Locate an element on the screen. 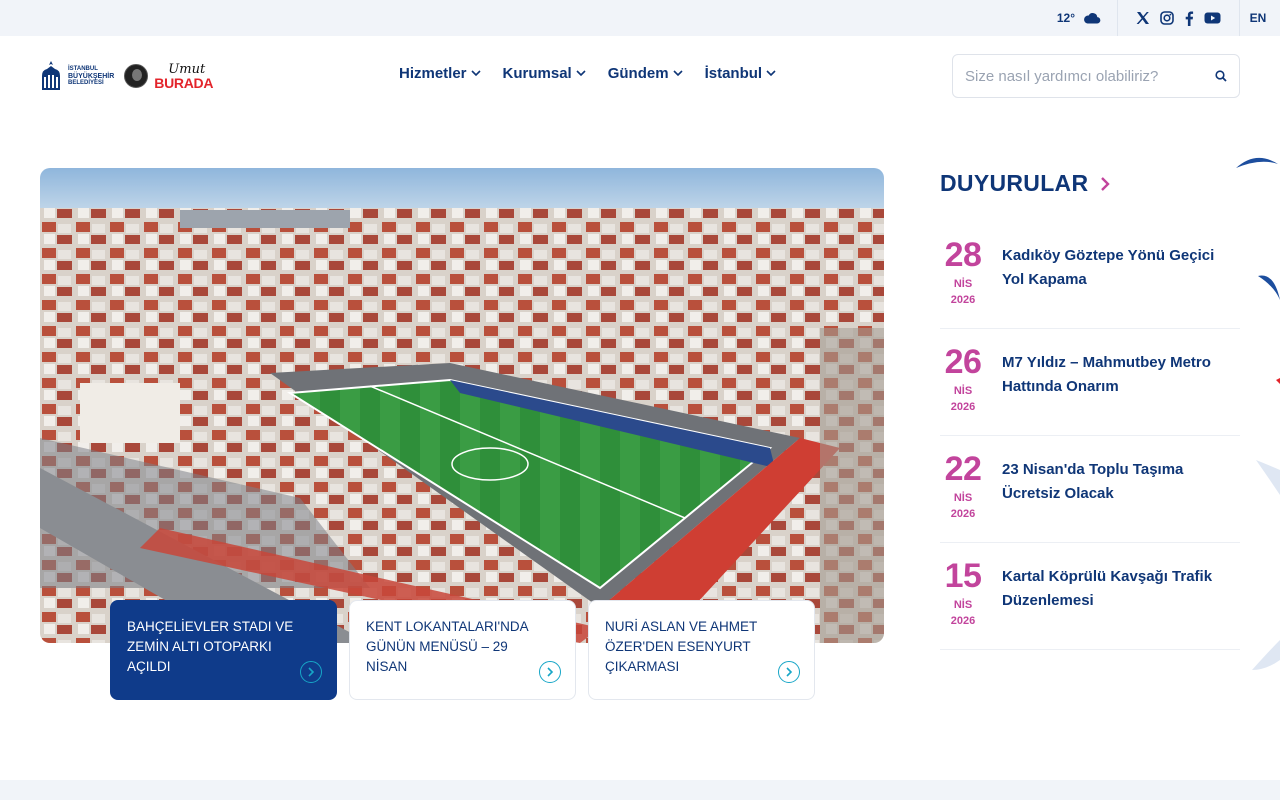 The image size is (1280, 800). social-links is located at coordinates (1179, 18).